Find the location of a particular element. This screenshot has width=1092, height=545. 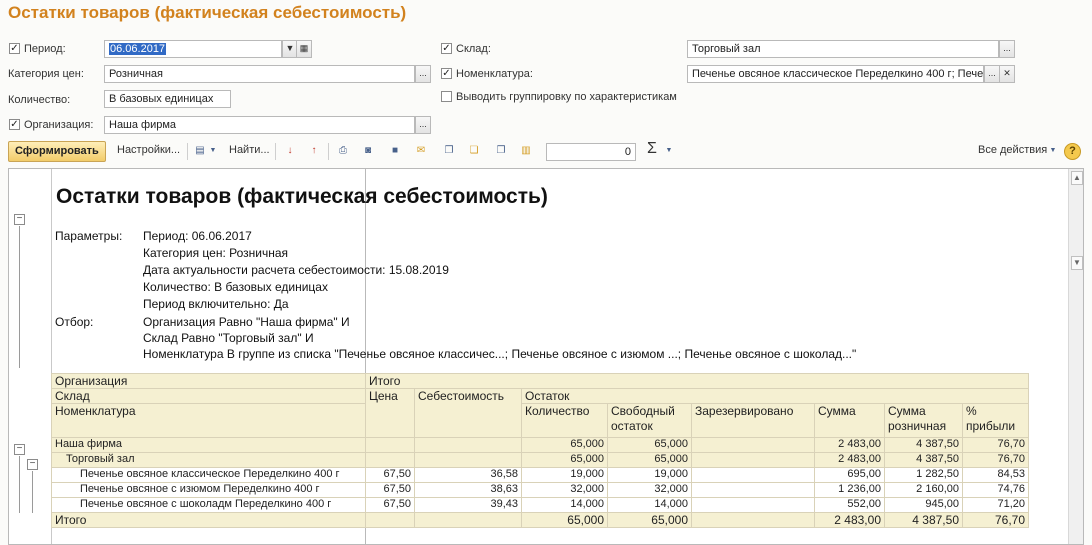

warehouse-field: Торговый зал is located at coordinates (843, 49).